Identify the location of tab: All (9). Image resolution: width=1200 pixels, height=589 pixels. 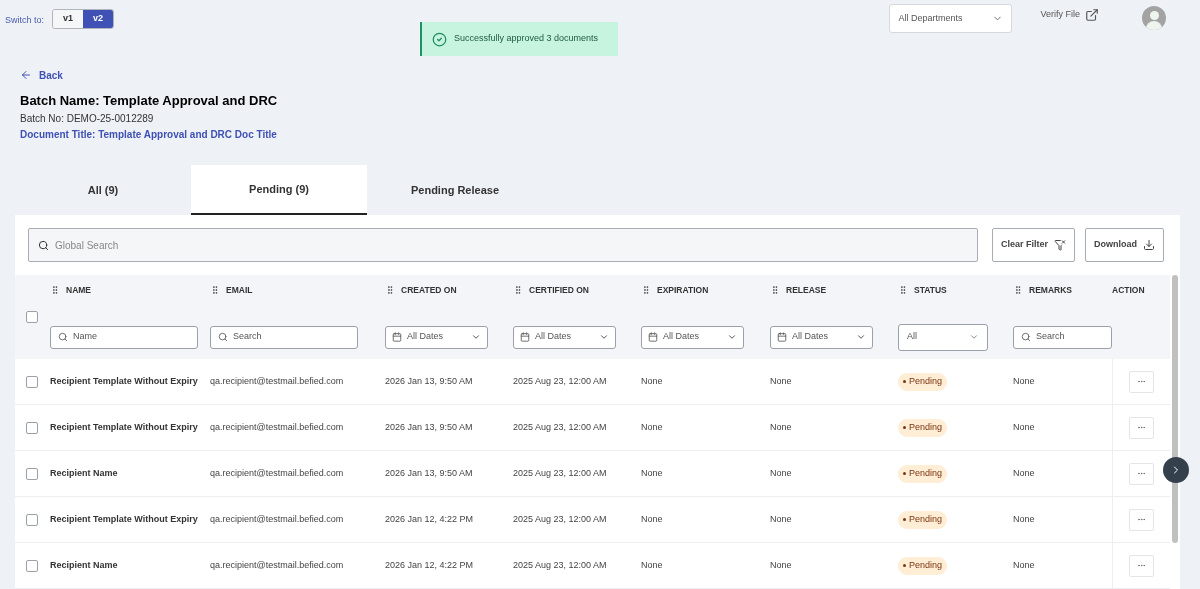
(103, 190).